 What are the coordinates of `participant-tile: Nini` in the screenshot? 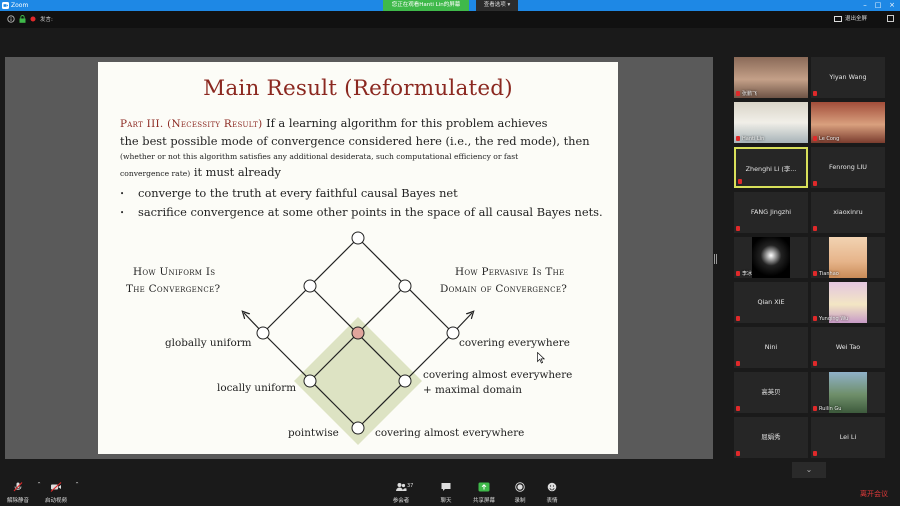 It's located at (771, 347).